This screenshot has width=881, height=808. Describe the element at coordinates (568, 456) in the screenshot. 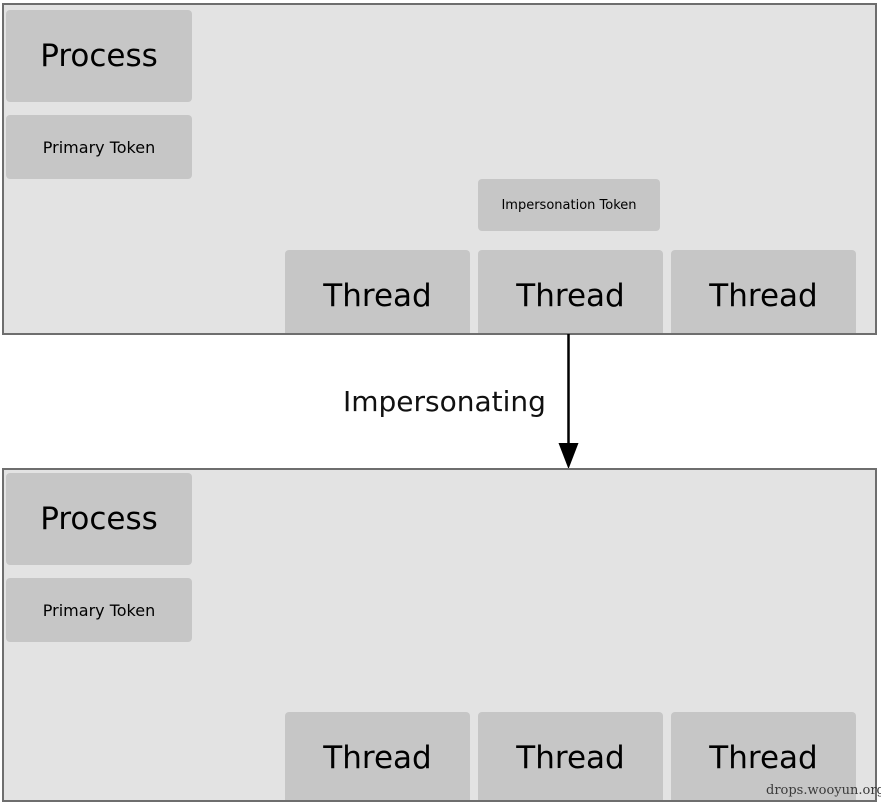

I see `arrow-down-icon` at that location.